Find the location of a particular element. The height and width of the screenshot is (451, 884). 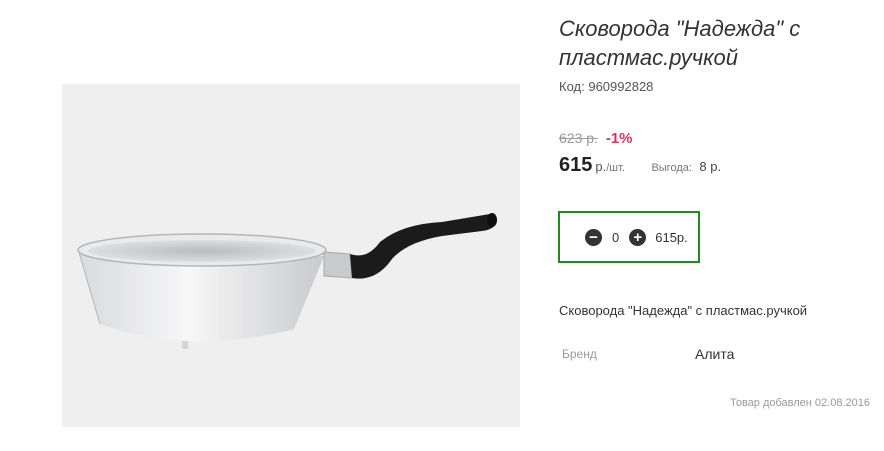

product-title: Сковорода "Надежда" с пластмас.ручкой is located at coordinates (680, 43).